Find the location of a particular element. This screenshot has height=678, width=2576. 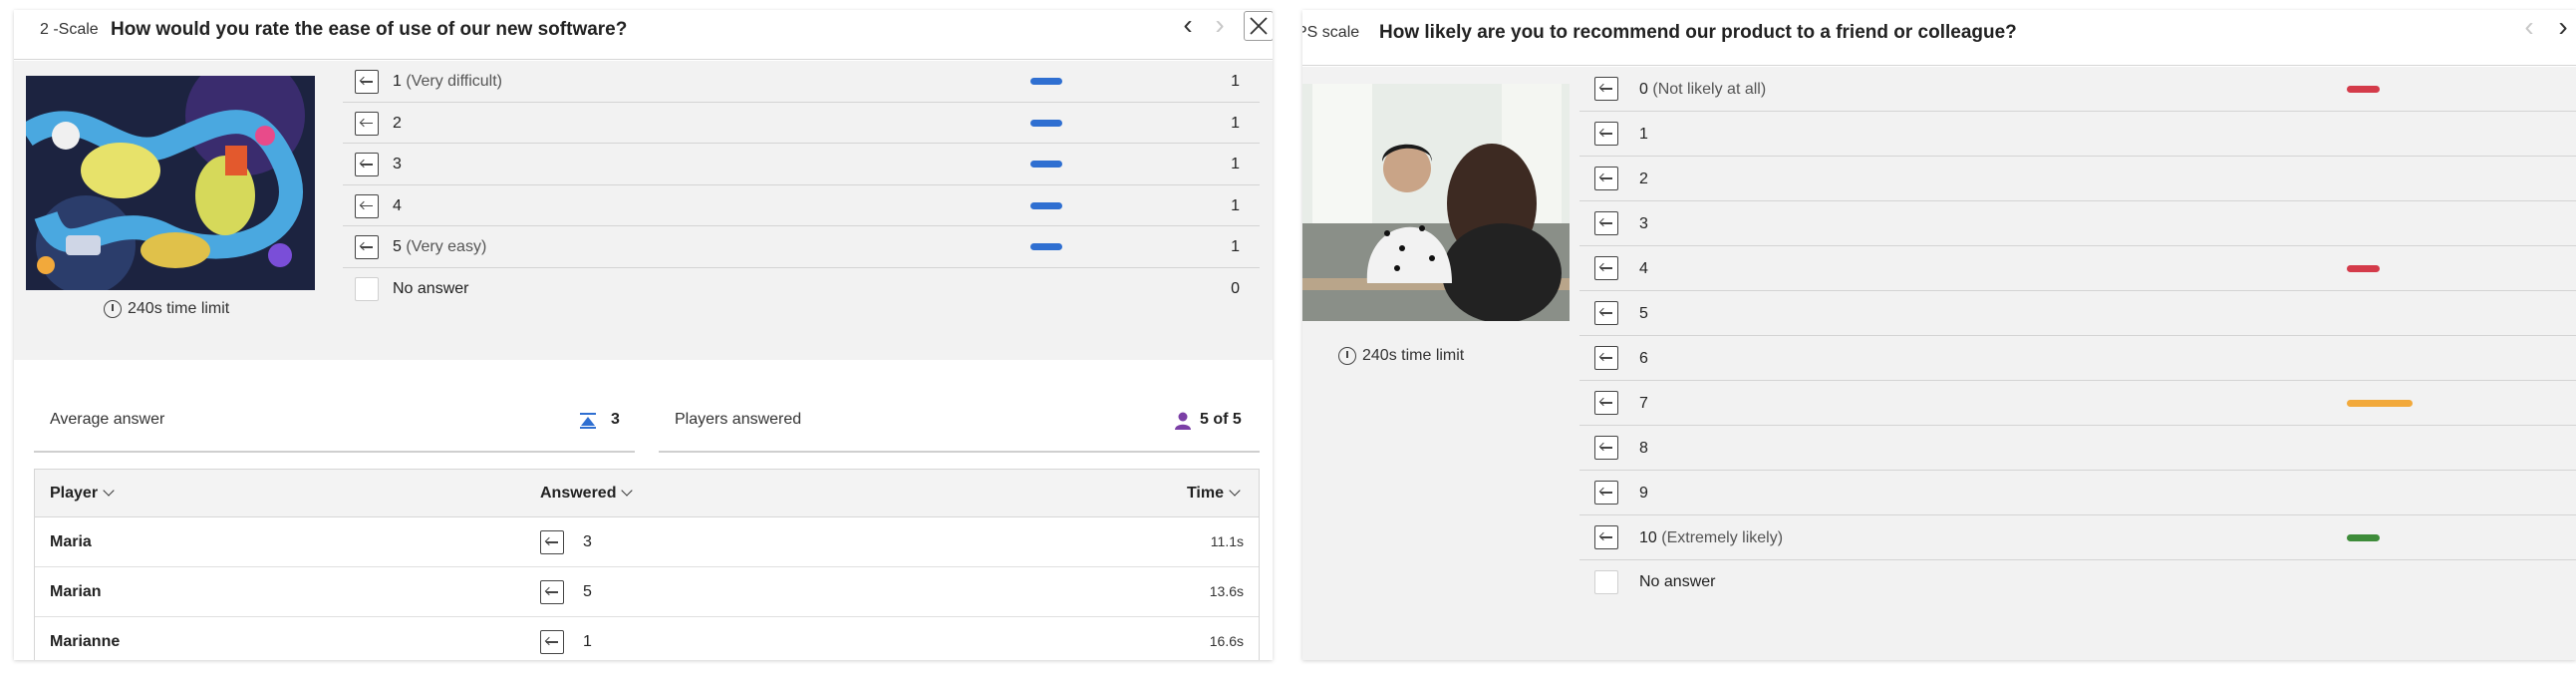

answer-row: 1 (Very difficult) 1 is located at coordinates (801, 82).